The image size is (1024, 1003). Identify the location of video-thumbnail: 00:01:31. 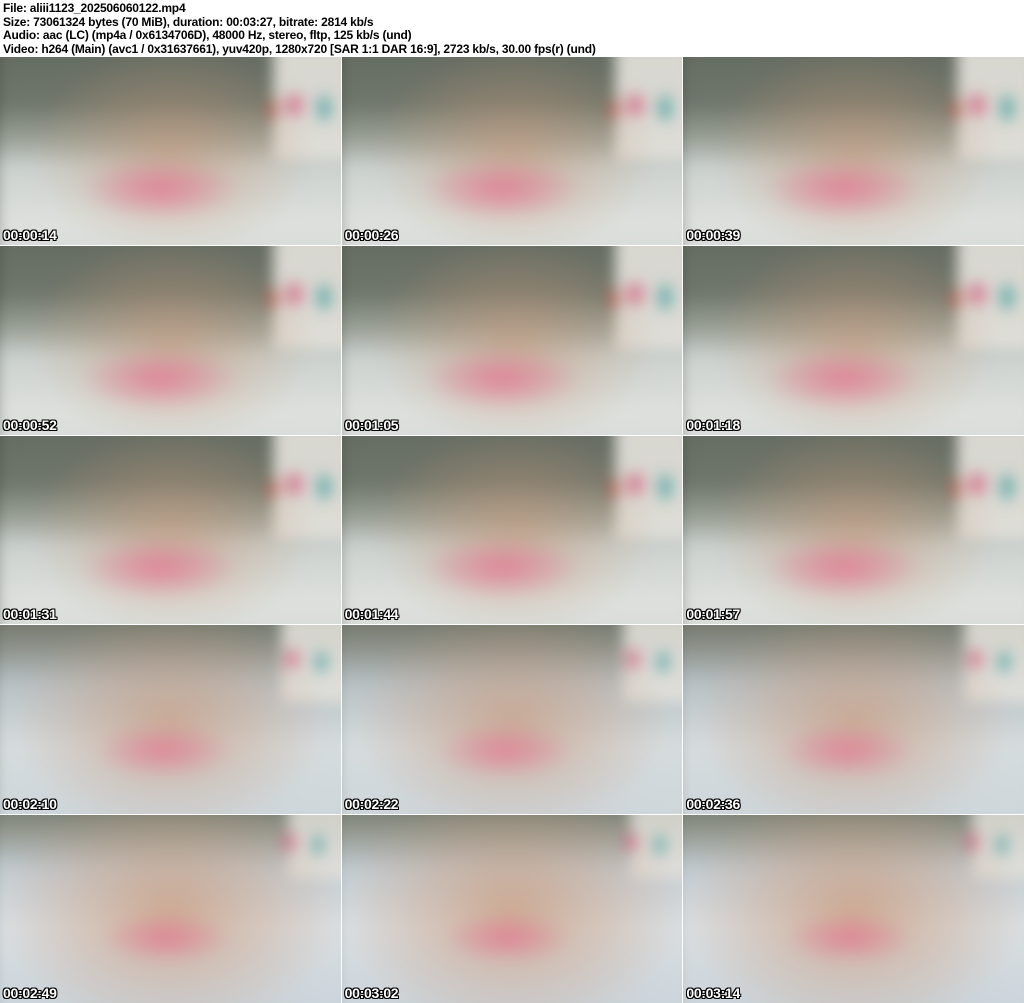
(170, 530).